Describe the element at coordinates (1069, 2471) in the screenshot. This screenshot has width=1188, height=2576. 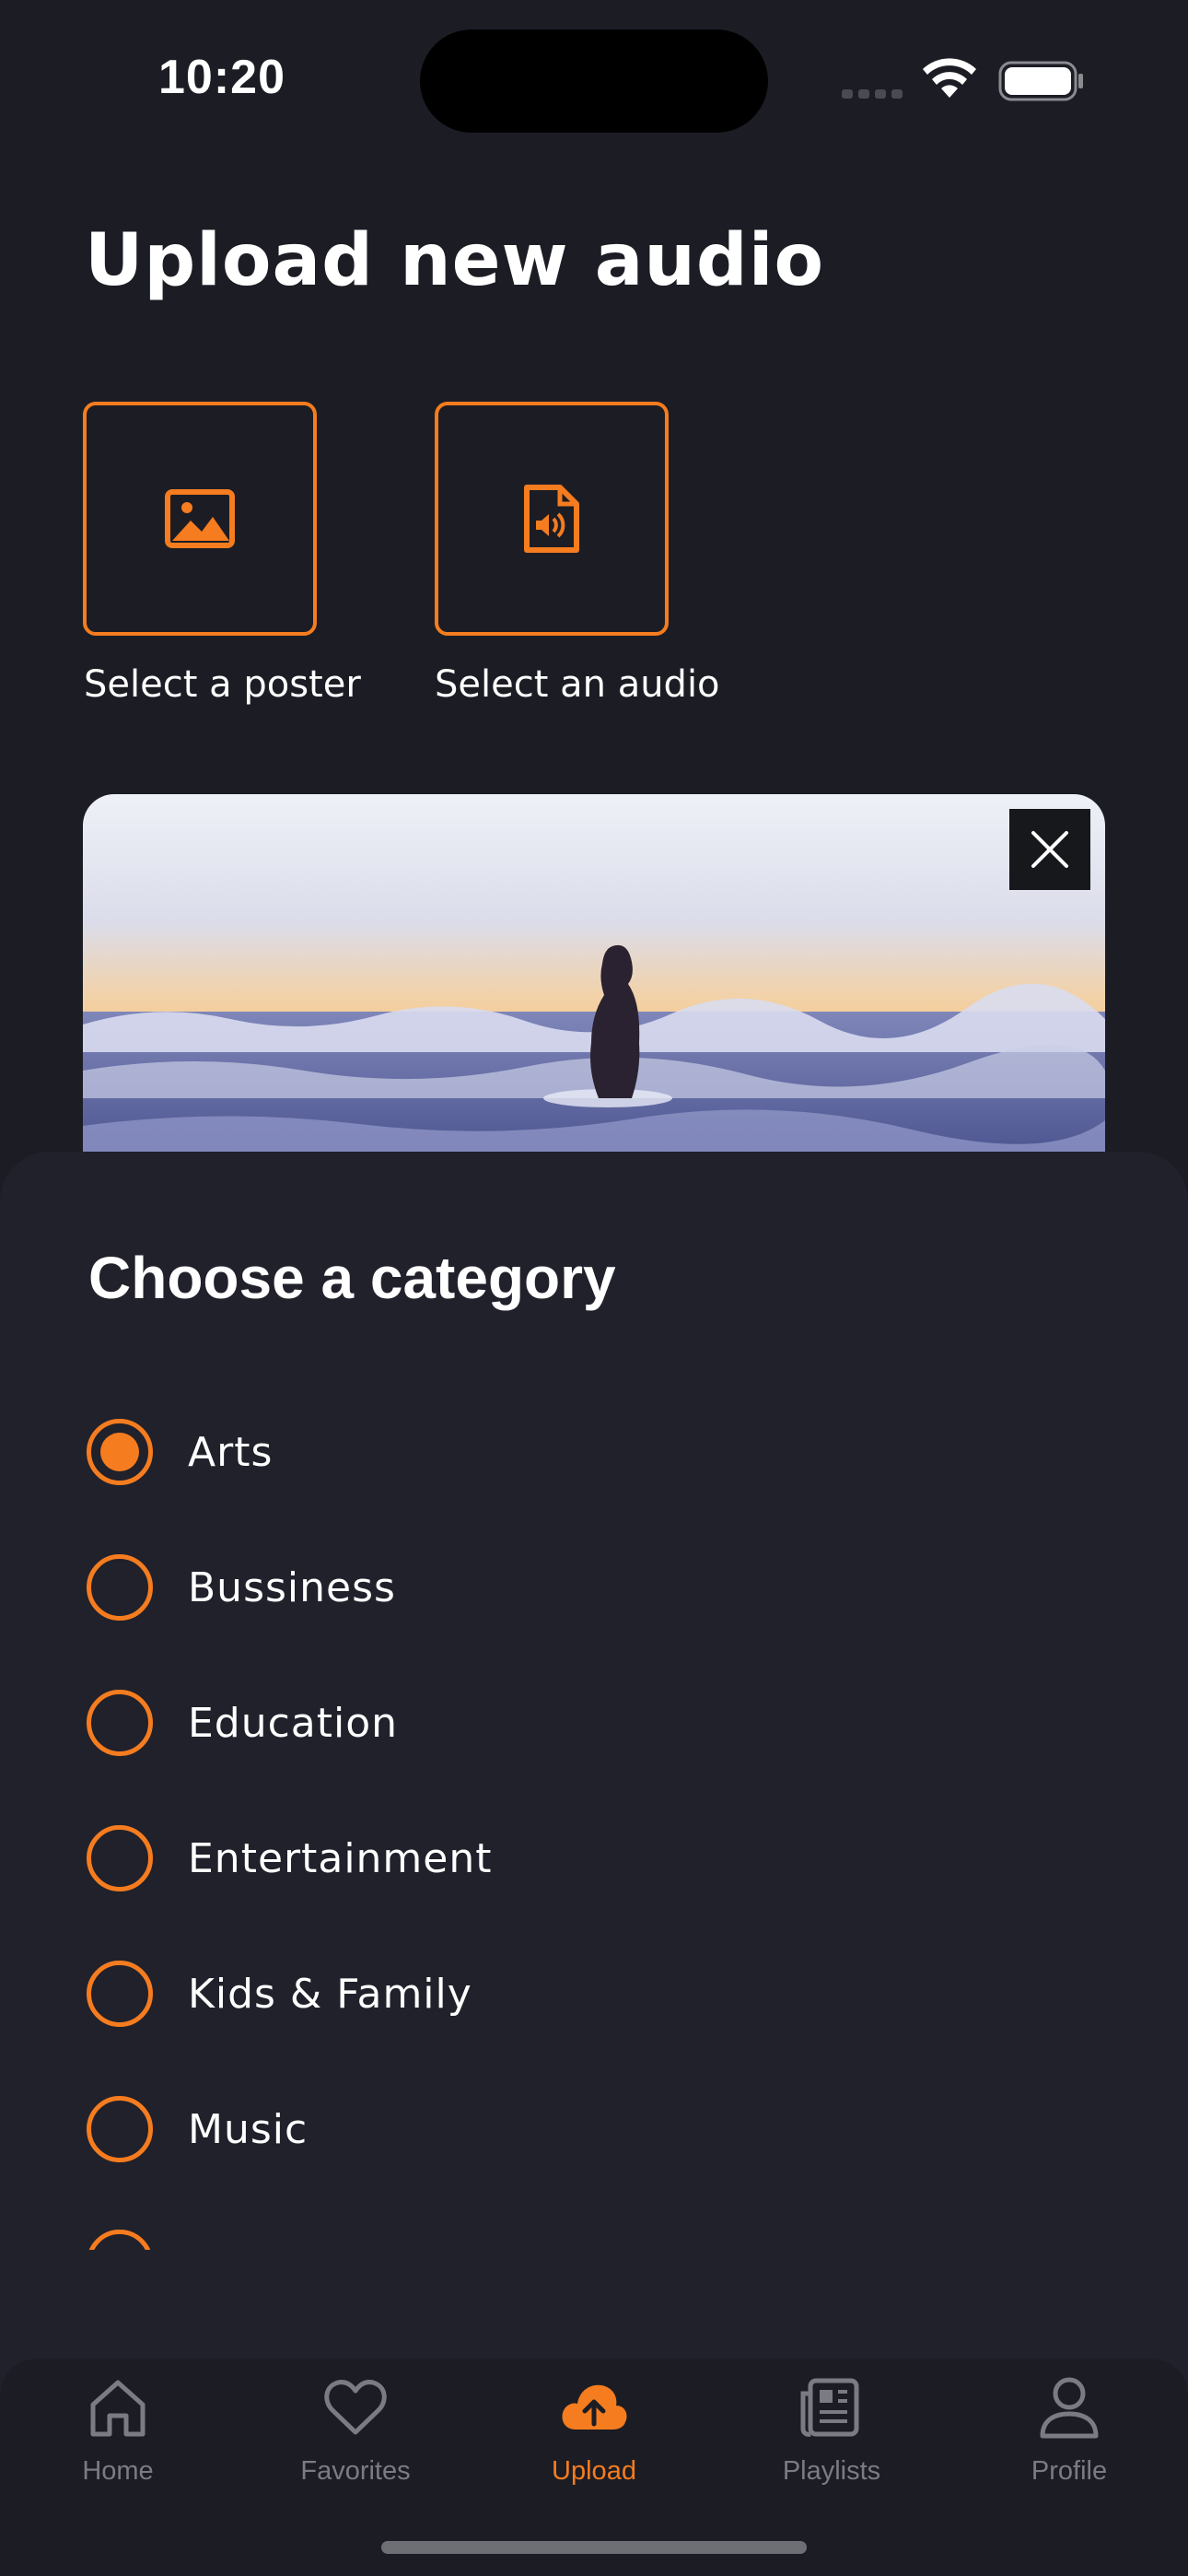
I see `tab-label: Profile` at that location.